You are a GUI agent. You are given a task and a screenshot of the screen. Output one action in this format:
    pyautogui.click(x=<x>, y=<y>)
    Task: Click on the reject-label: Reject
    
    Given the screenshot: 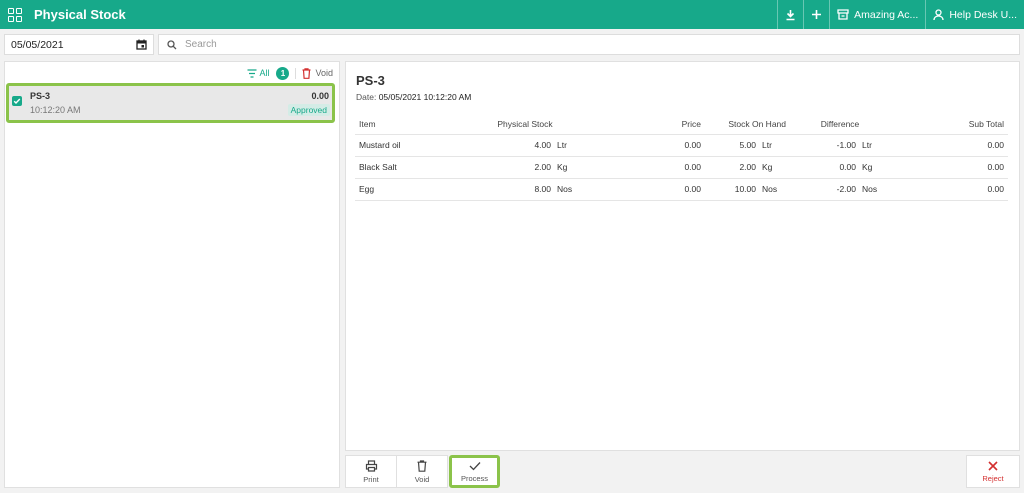 What is the action you would take?
    pyautogui.click(x=993, y=478)
    